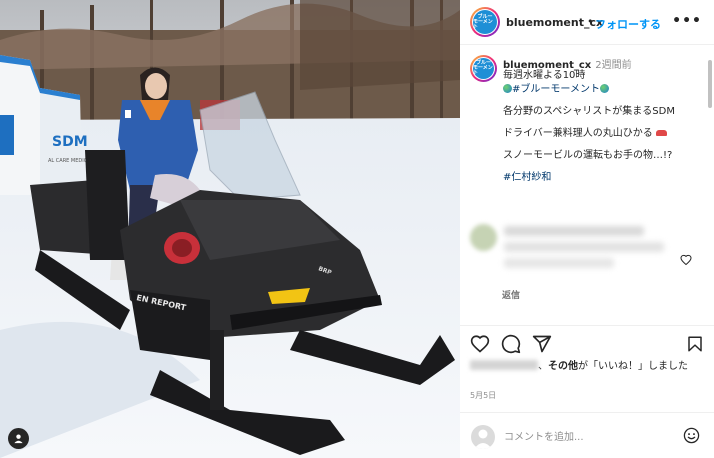 The height and width of the screenshot is (458, 714). Describe the element at coordinates (603, 178) in the screenshot. I see `hashtag-actor: #仁村紗和` at that location.